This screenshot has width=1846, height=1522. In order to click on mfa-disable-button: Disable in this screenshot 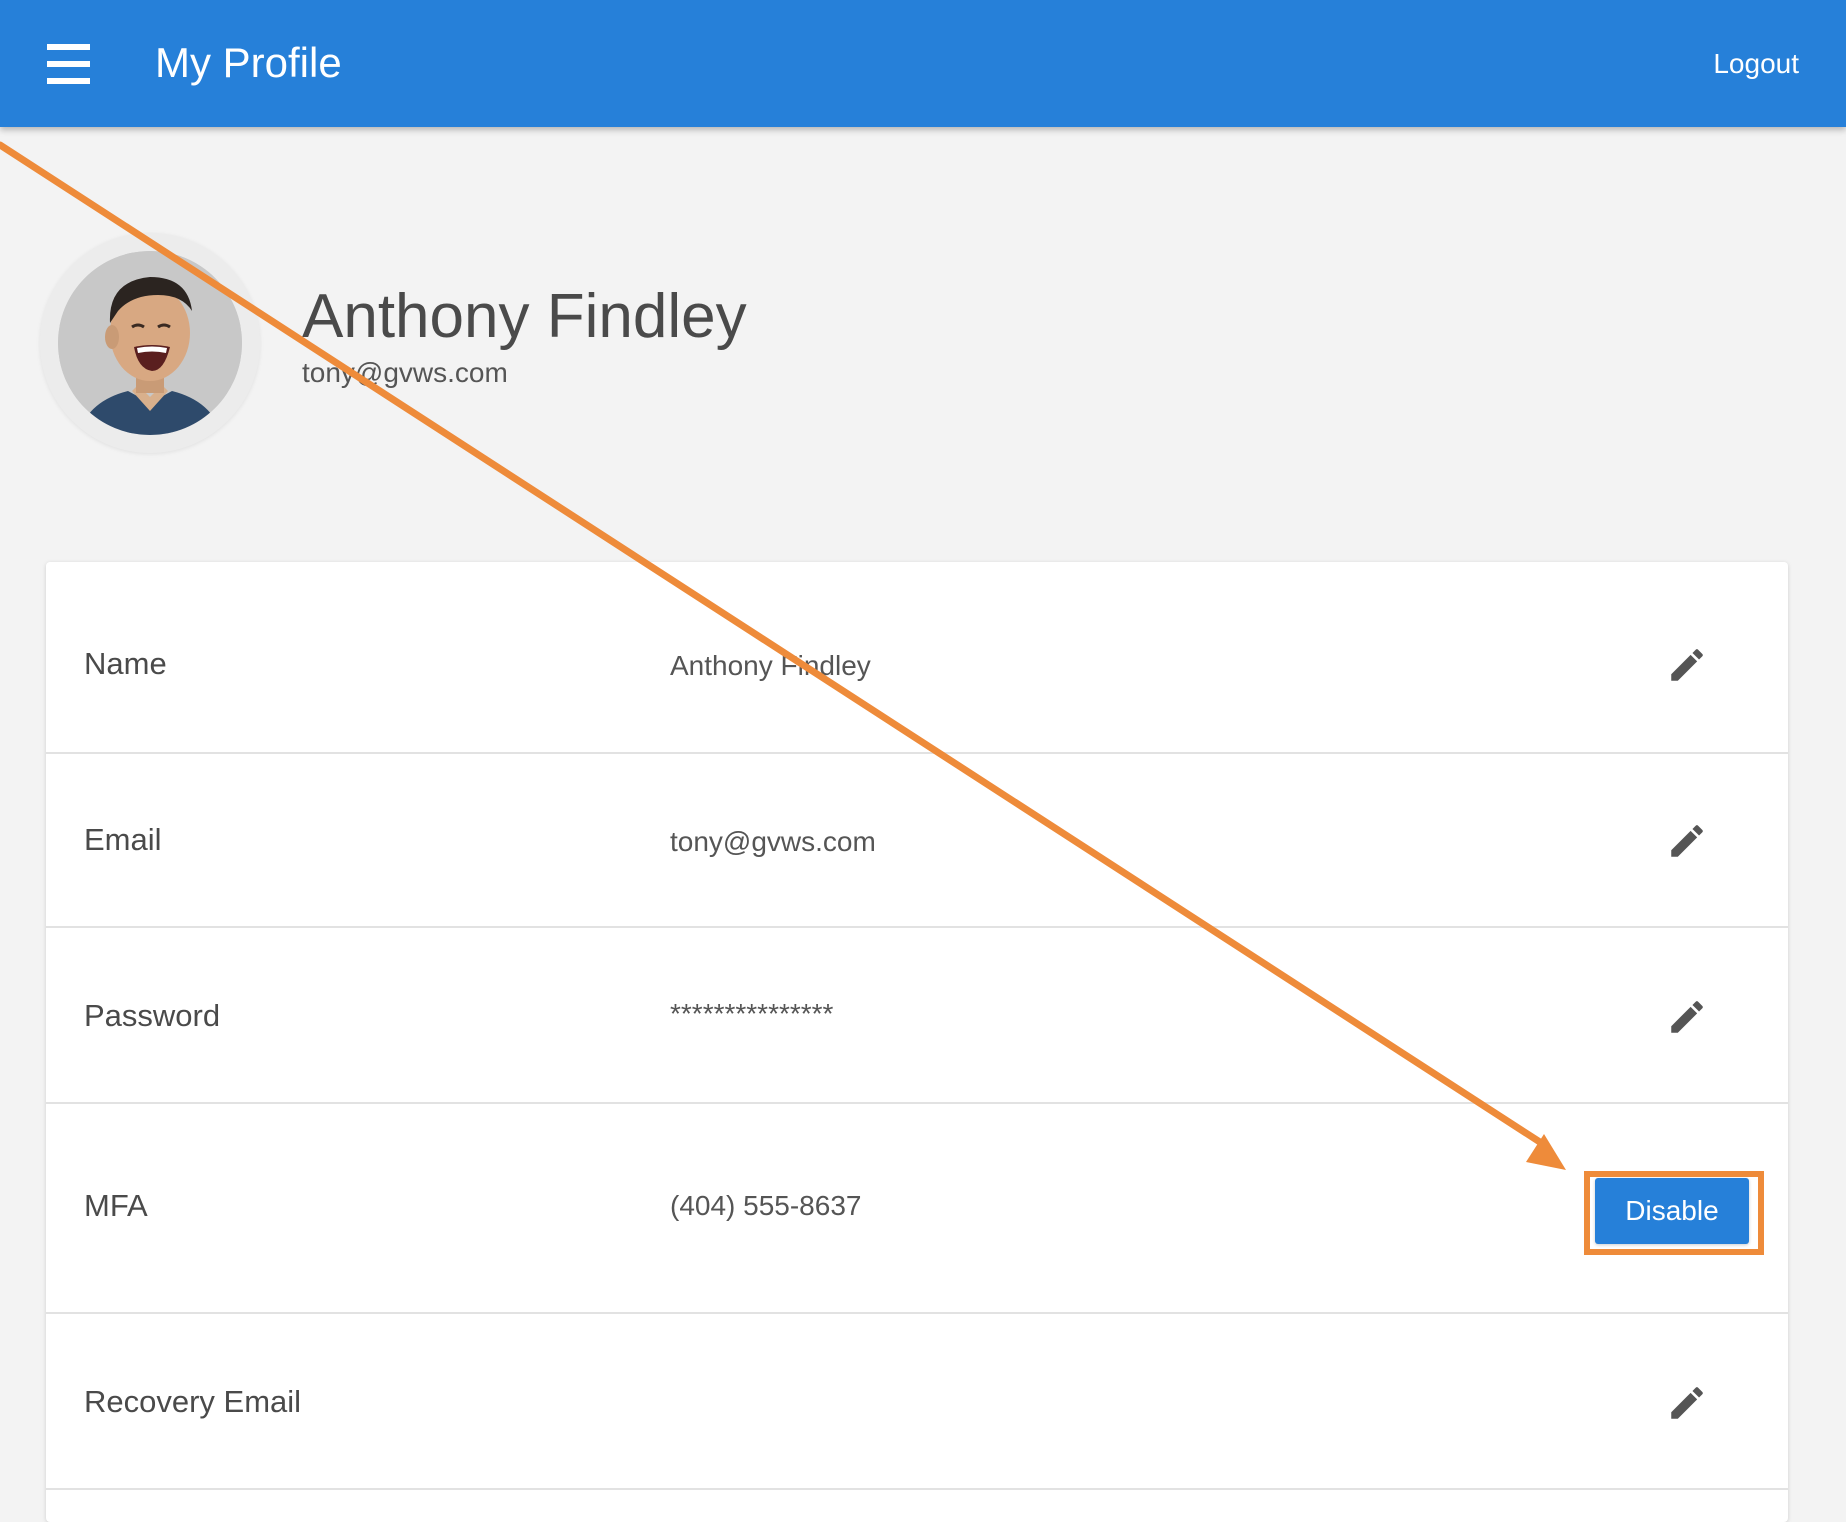, I will do `click(1672, 1211)`.